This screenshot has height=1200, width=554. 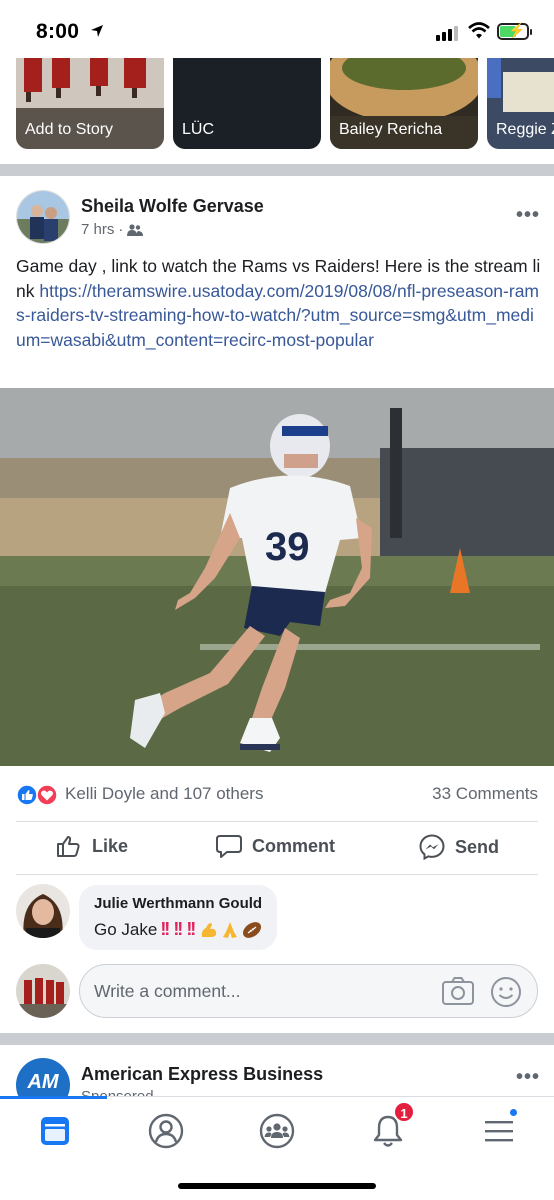 I want to click on author-name: Sheila Wolfe Gervase, so click(x=172, y=206).